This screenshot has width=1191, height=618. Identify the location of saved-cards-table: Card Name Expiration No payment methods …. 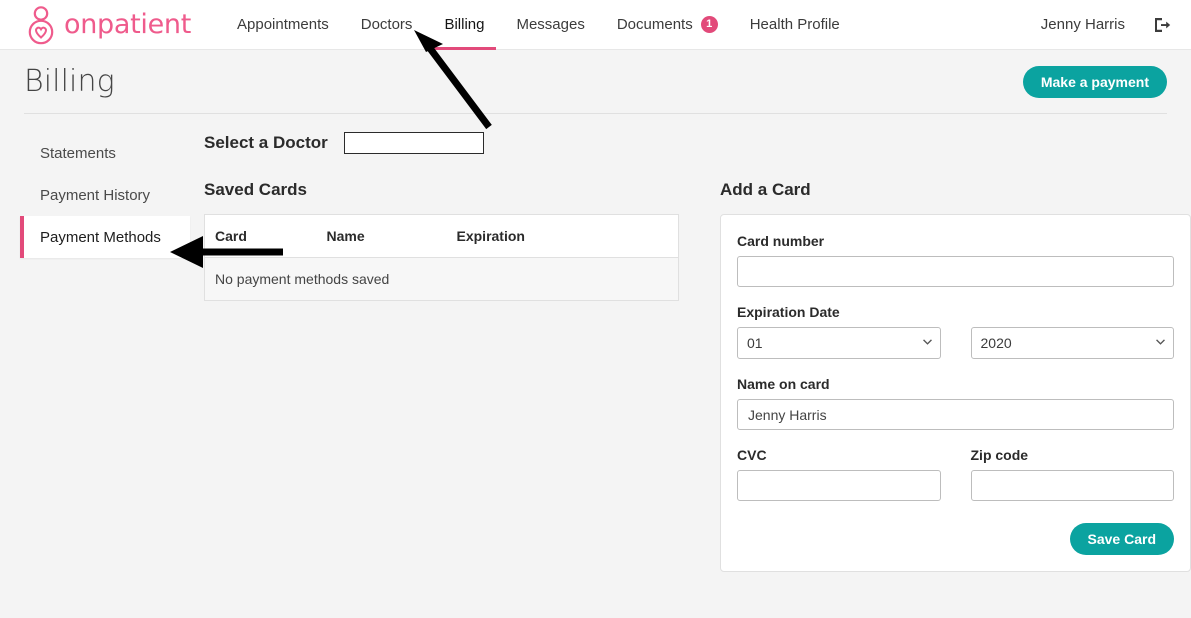
(441, 257).